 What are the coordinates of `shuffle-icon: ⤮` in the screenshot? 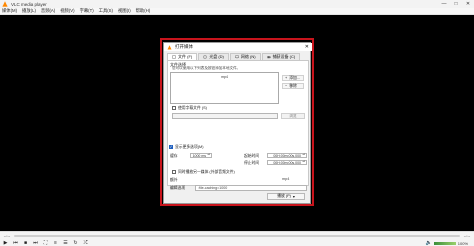 It's located at (85, 242).